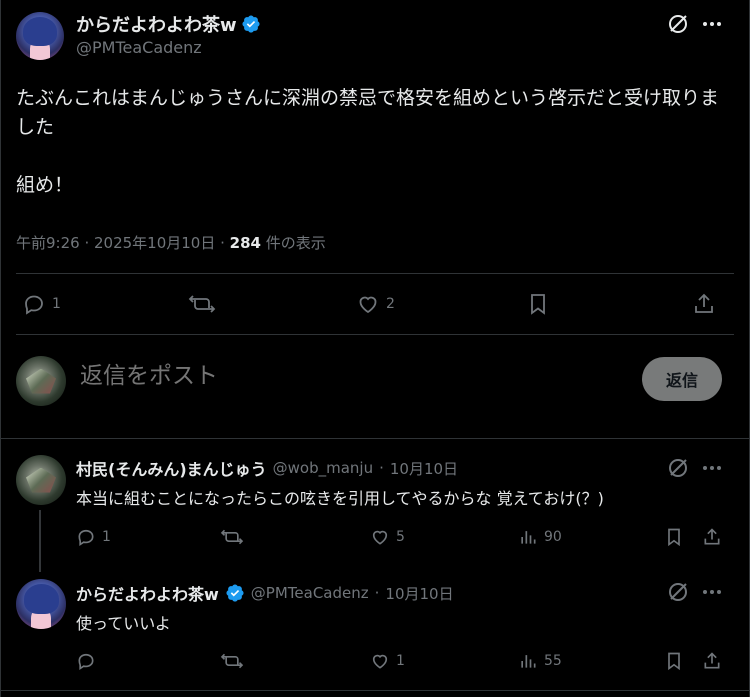 The height and width of the screenshot is (697, 750). Describe the element at coordinates (48, 243) in the screenshot. I see `tweet-time: 午前9:26` at that location.